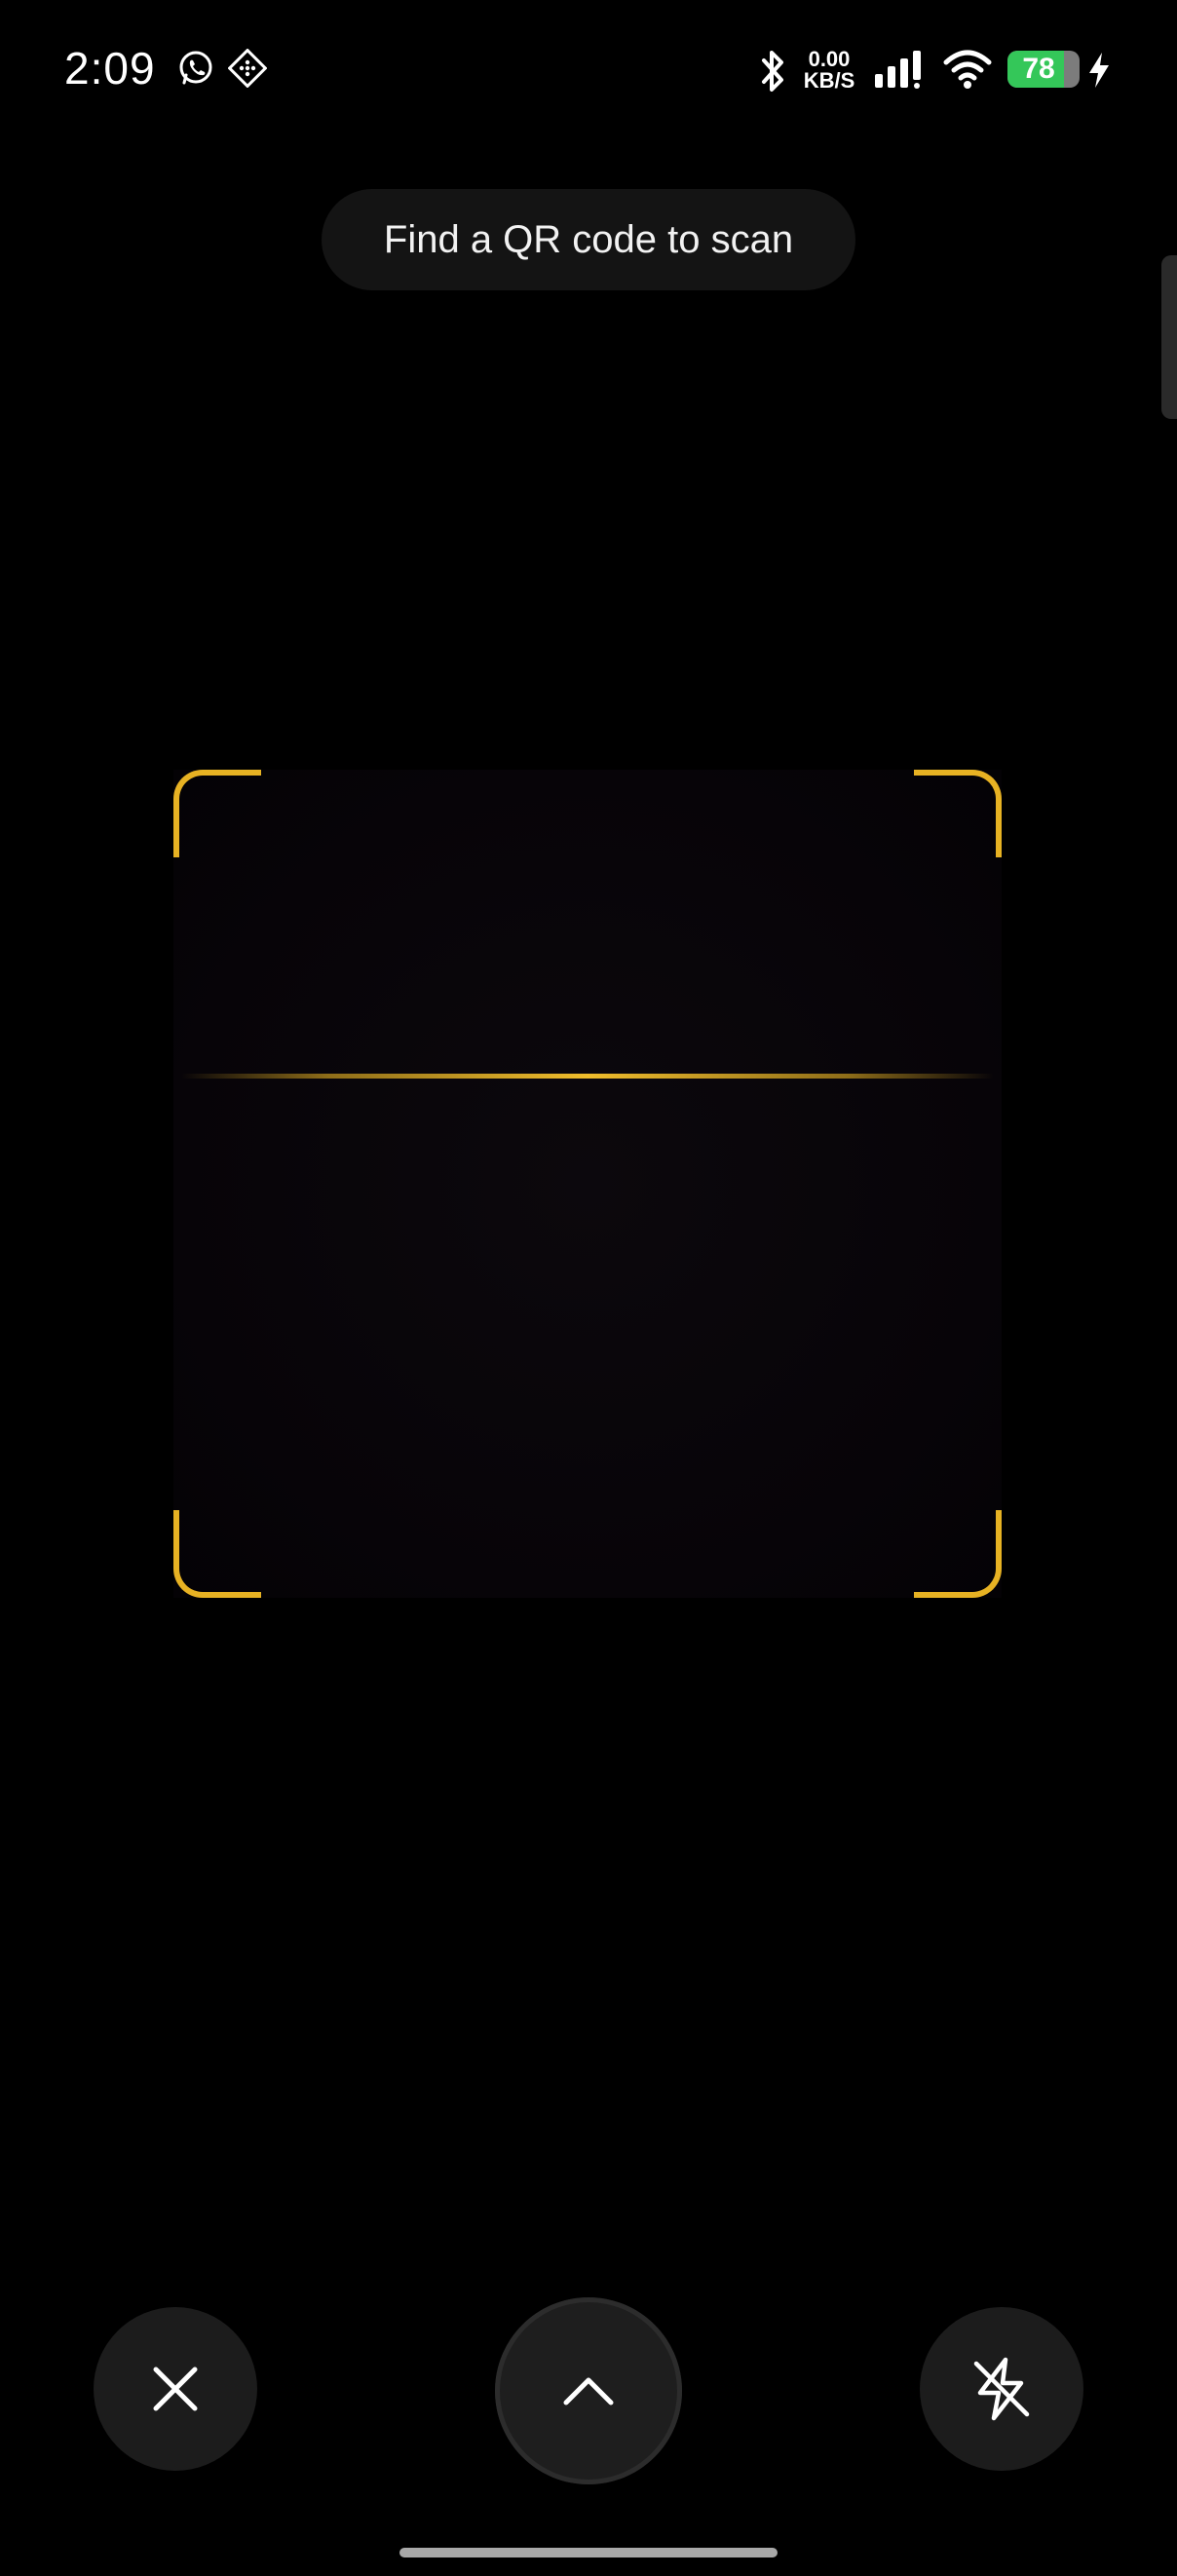  Describe the element at coordinates (1038, 69) in the screenshot. I see `battery-level: 78` at that location.